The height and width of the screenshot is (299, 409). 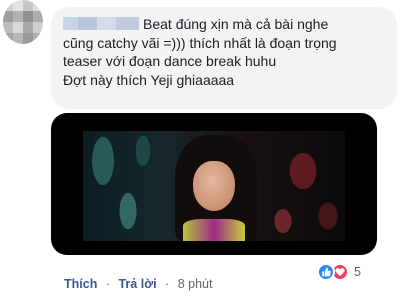 I want to click on video-foliage-right, so click(x=309, y=186).